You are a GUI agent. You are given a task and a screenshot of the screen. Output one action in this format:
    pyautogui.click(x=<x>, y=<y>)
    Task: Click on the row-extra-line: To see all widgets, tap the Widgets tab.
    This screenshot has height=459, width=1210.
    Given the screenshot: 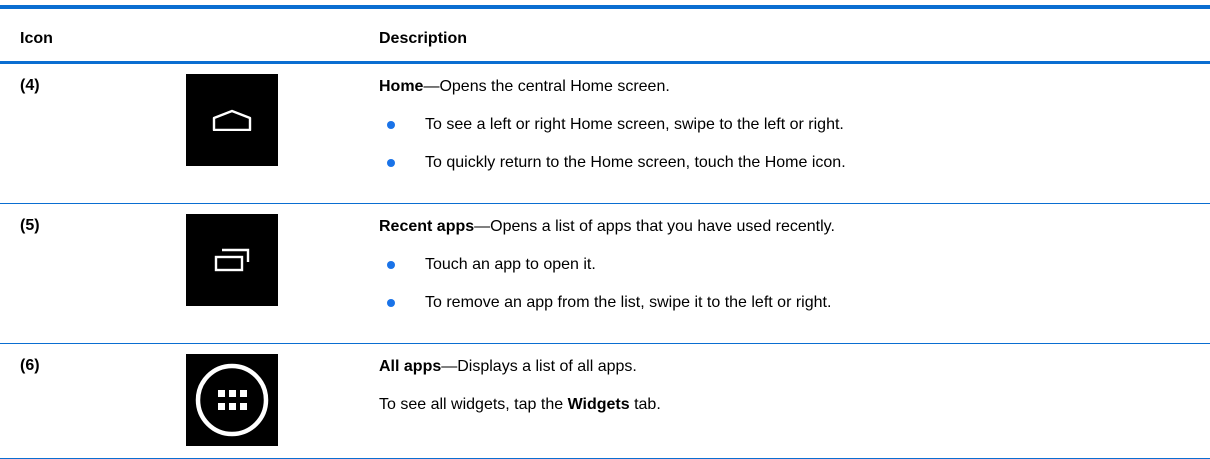 What is the action you would take?
    pyautogui.click(x=779, y=405)
    